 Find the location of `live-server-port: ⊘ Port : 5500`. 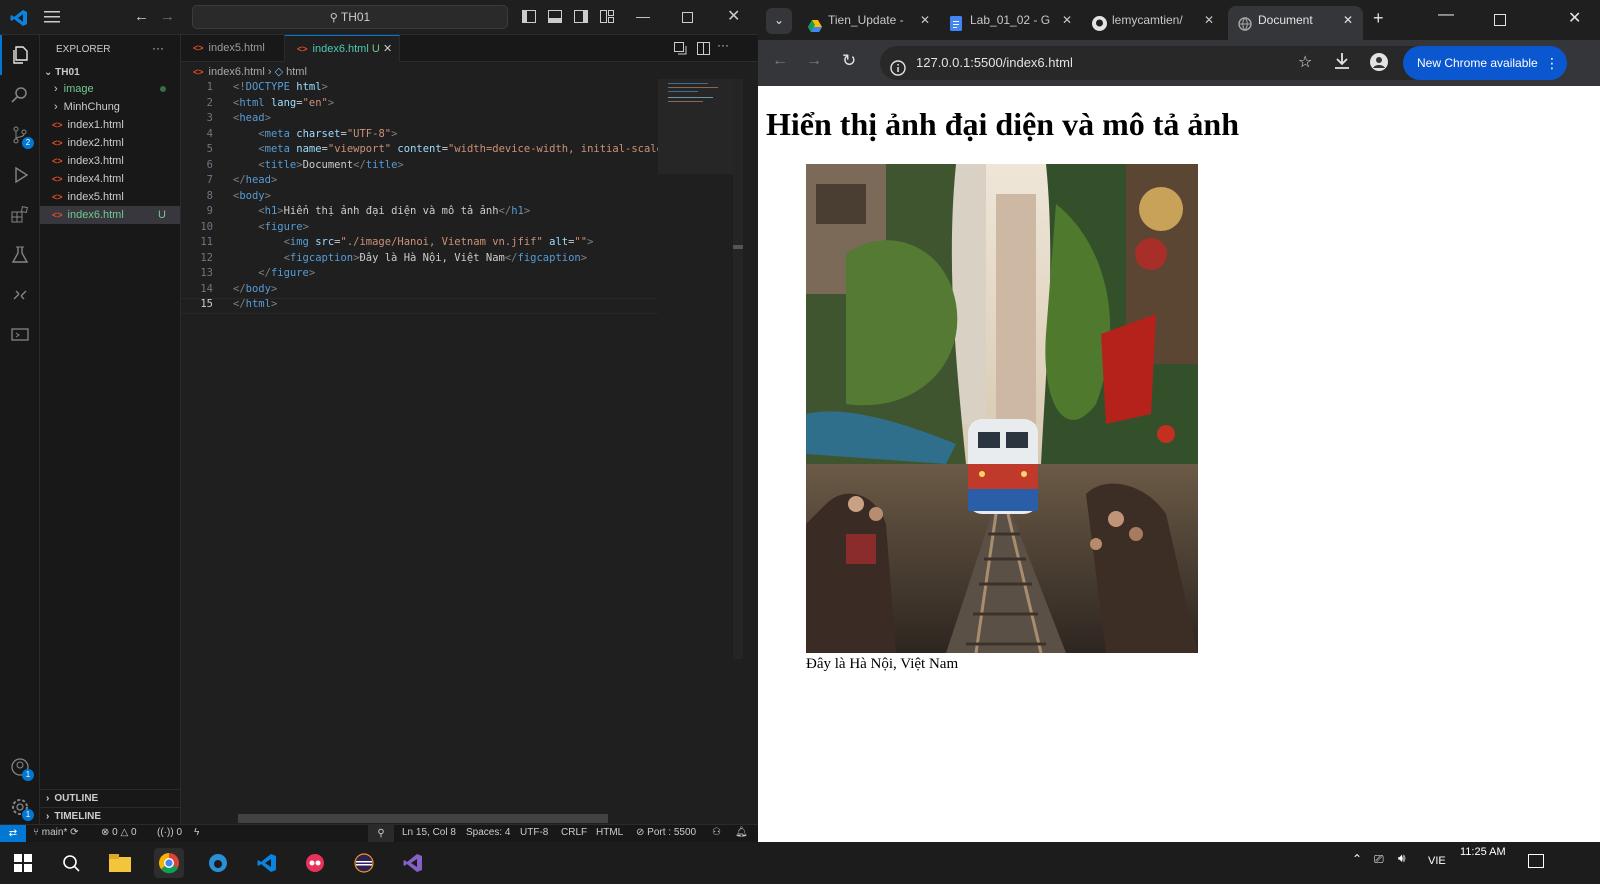

live-server-port: ⊘ Port : 5500 is located at coordinates (666, 832).